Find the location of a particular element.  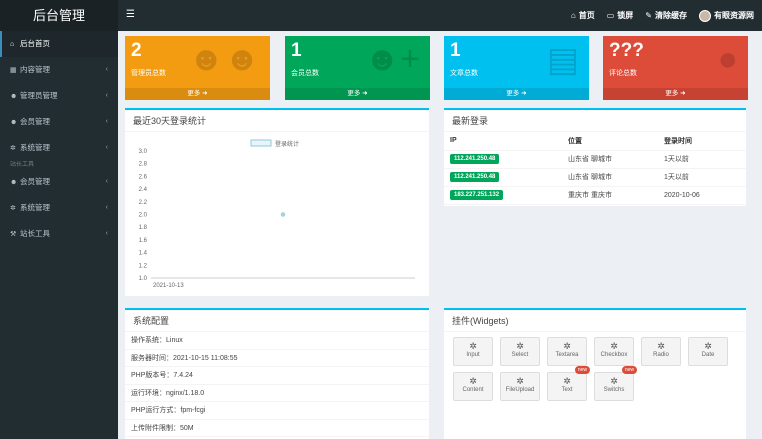

widget-text-button: new ✲ Text is located at coordinates (568, 383).